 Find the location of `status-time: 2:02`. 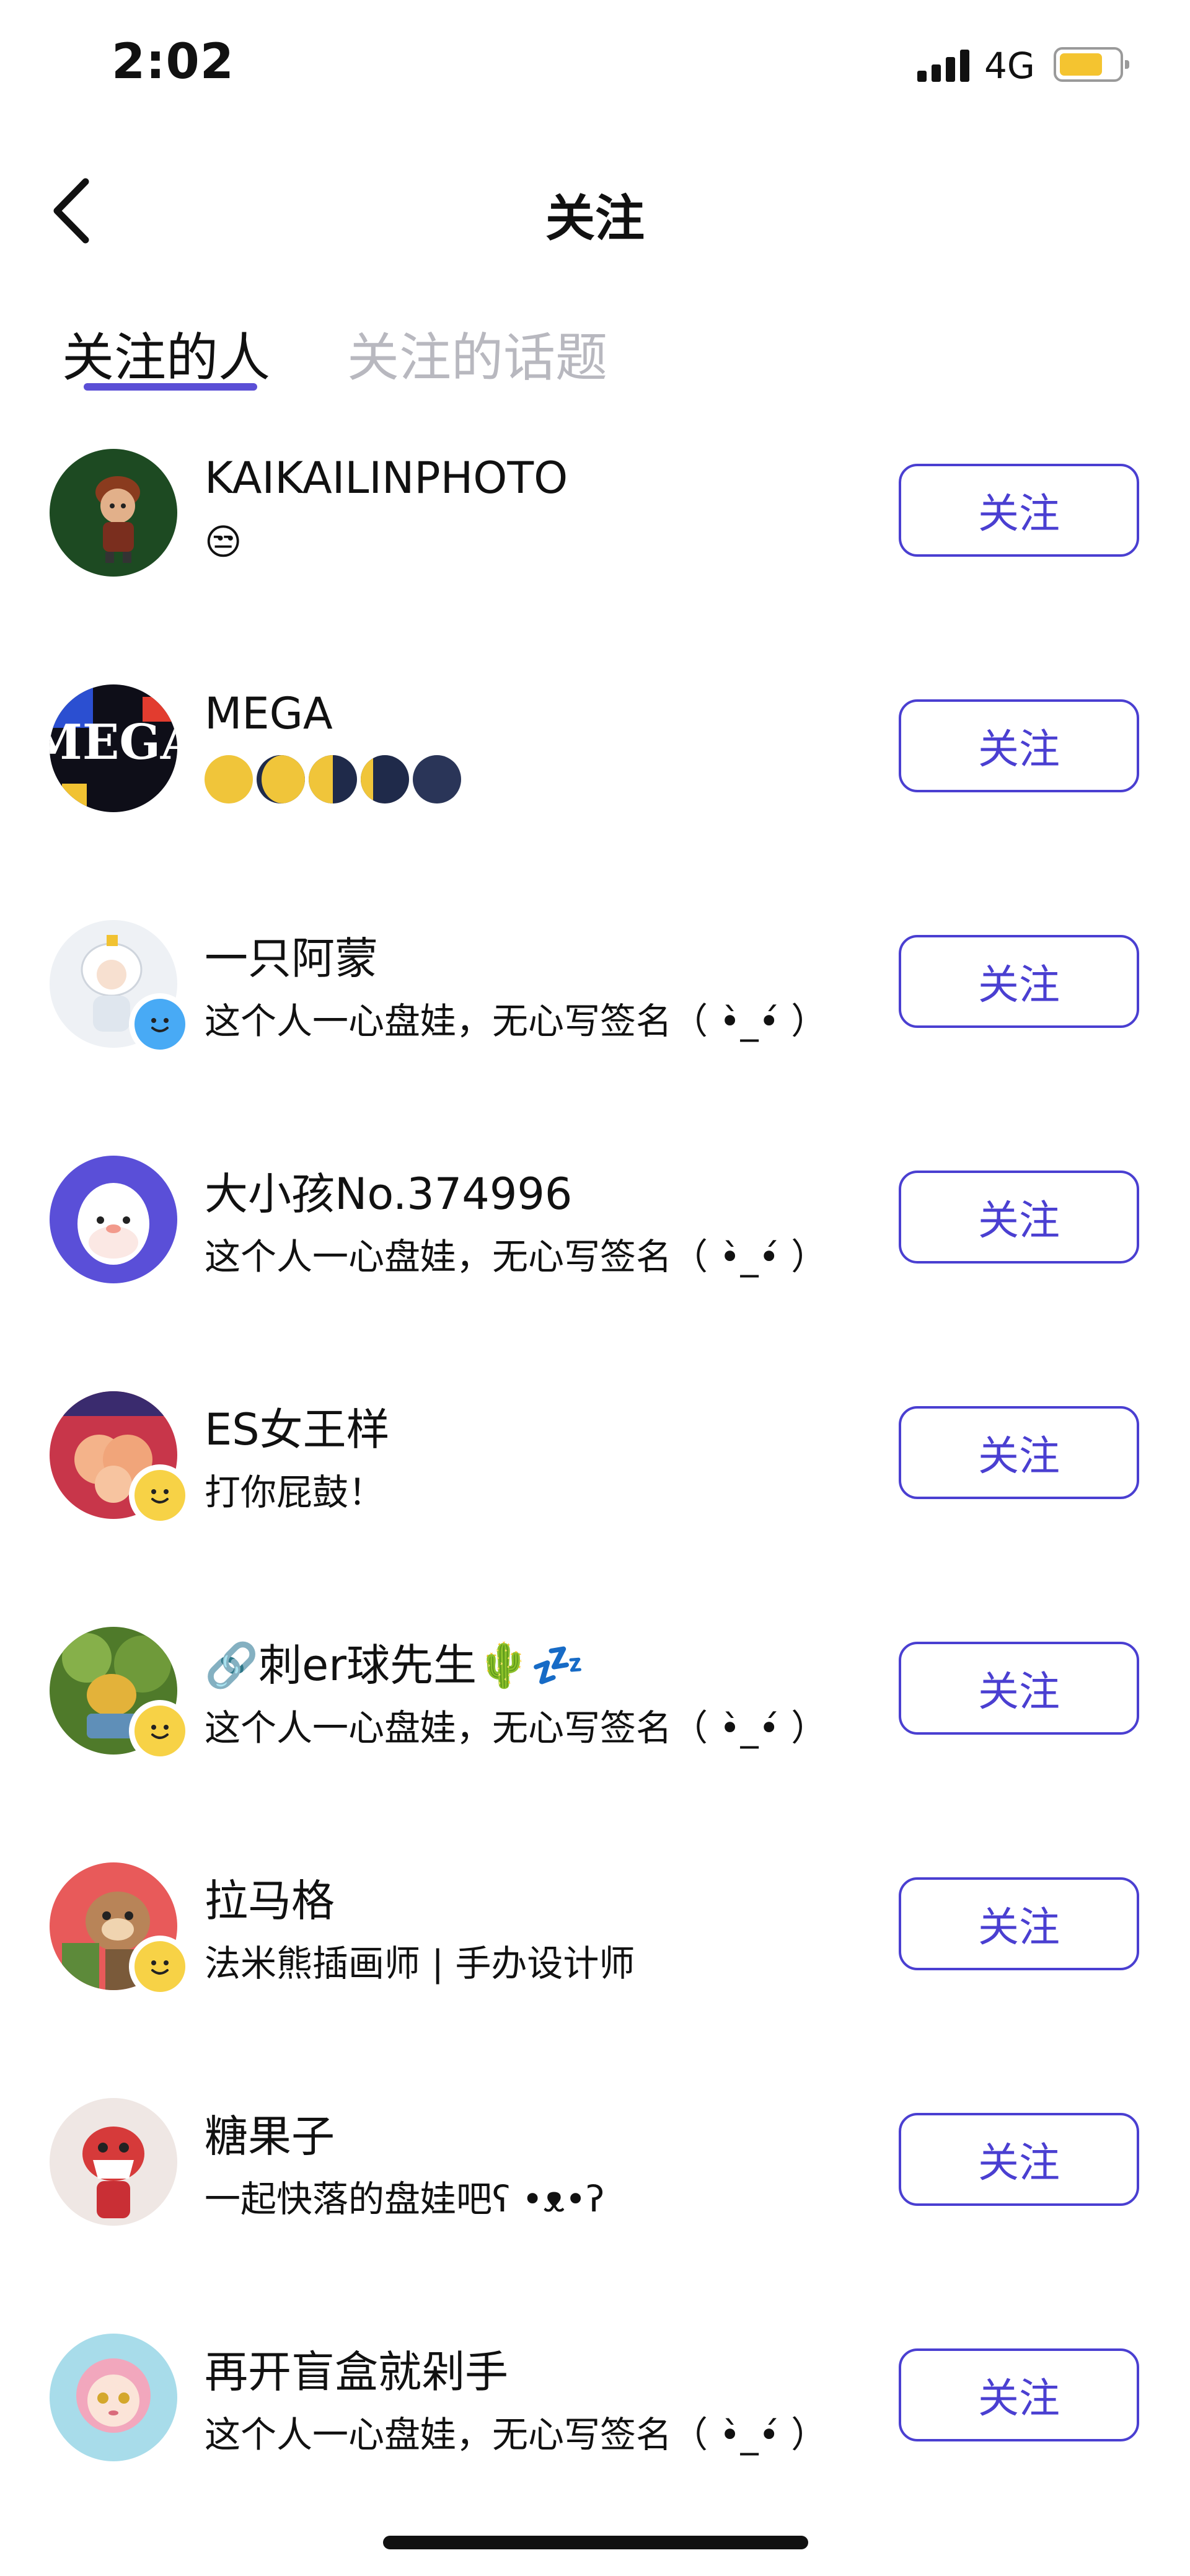

status-time: 2:02 is located at coordinates (173, 62).